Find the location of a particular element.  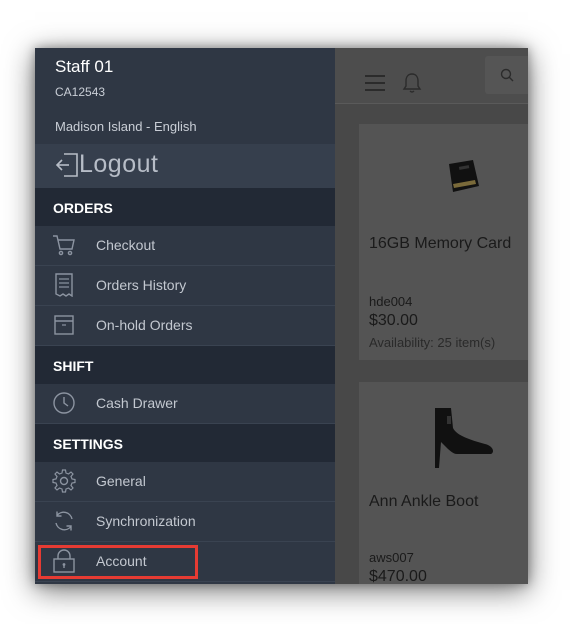

search-button is located at coordinates (506, 75).